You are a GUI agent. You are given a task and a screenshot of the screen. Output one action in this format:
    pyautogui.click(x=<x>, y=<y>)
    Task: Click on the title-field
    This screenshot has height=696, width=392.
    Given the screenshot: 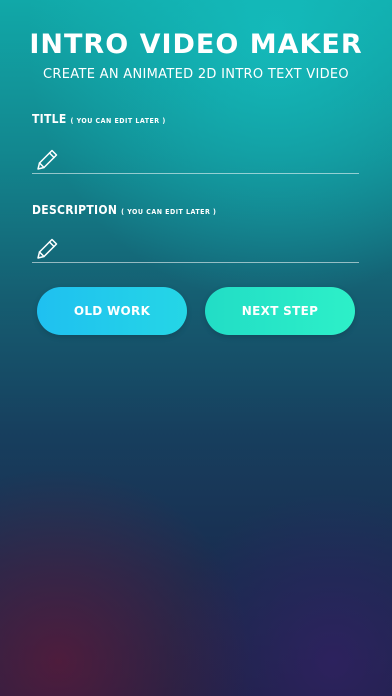 What is the action you would take?
    pyautogui.click(x=195, y=157)
    